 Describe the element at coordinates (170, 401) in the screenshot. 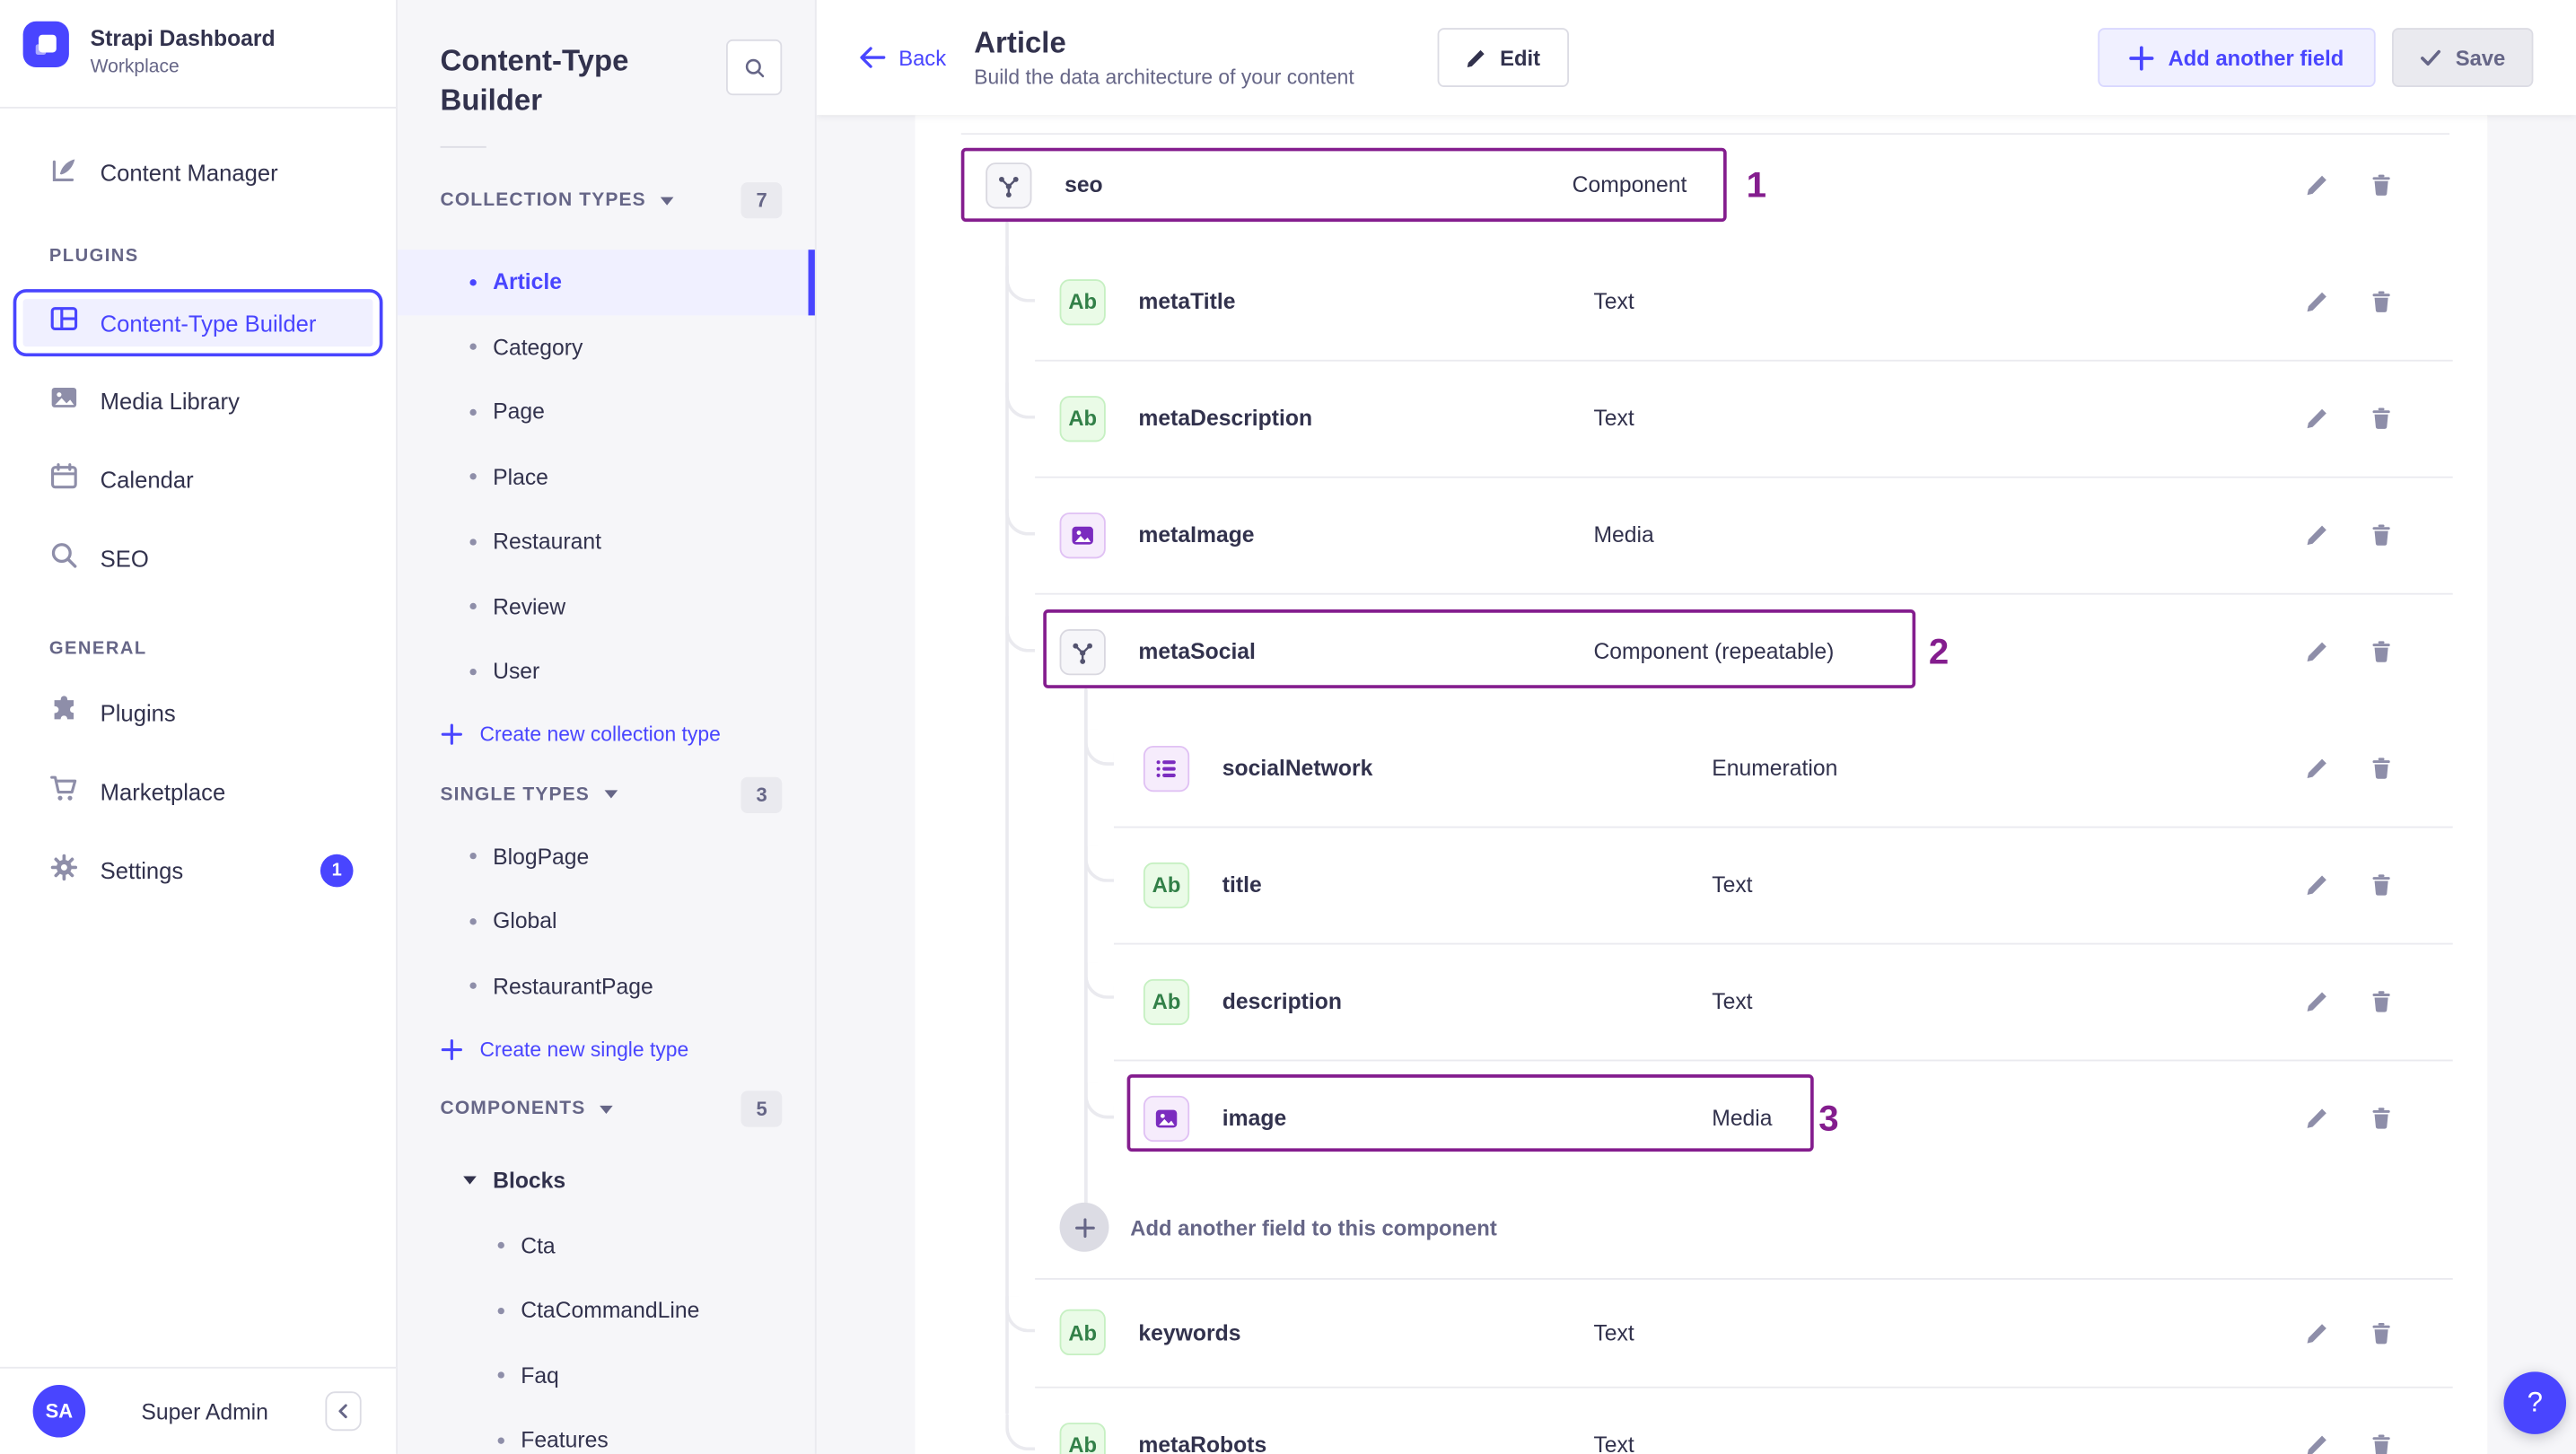

I see `sidebar-item-label: Media Library` at that location.